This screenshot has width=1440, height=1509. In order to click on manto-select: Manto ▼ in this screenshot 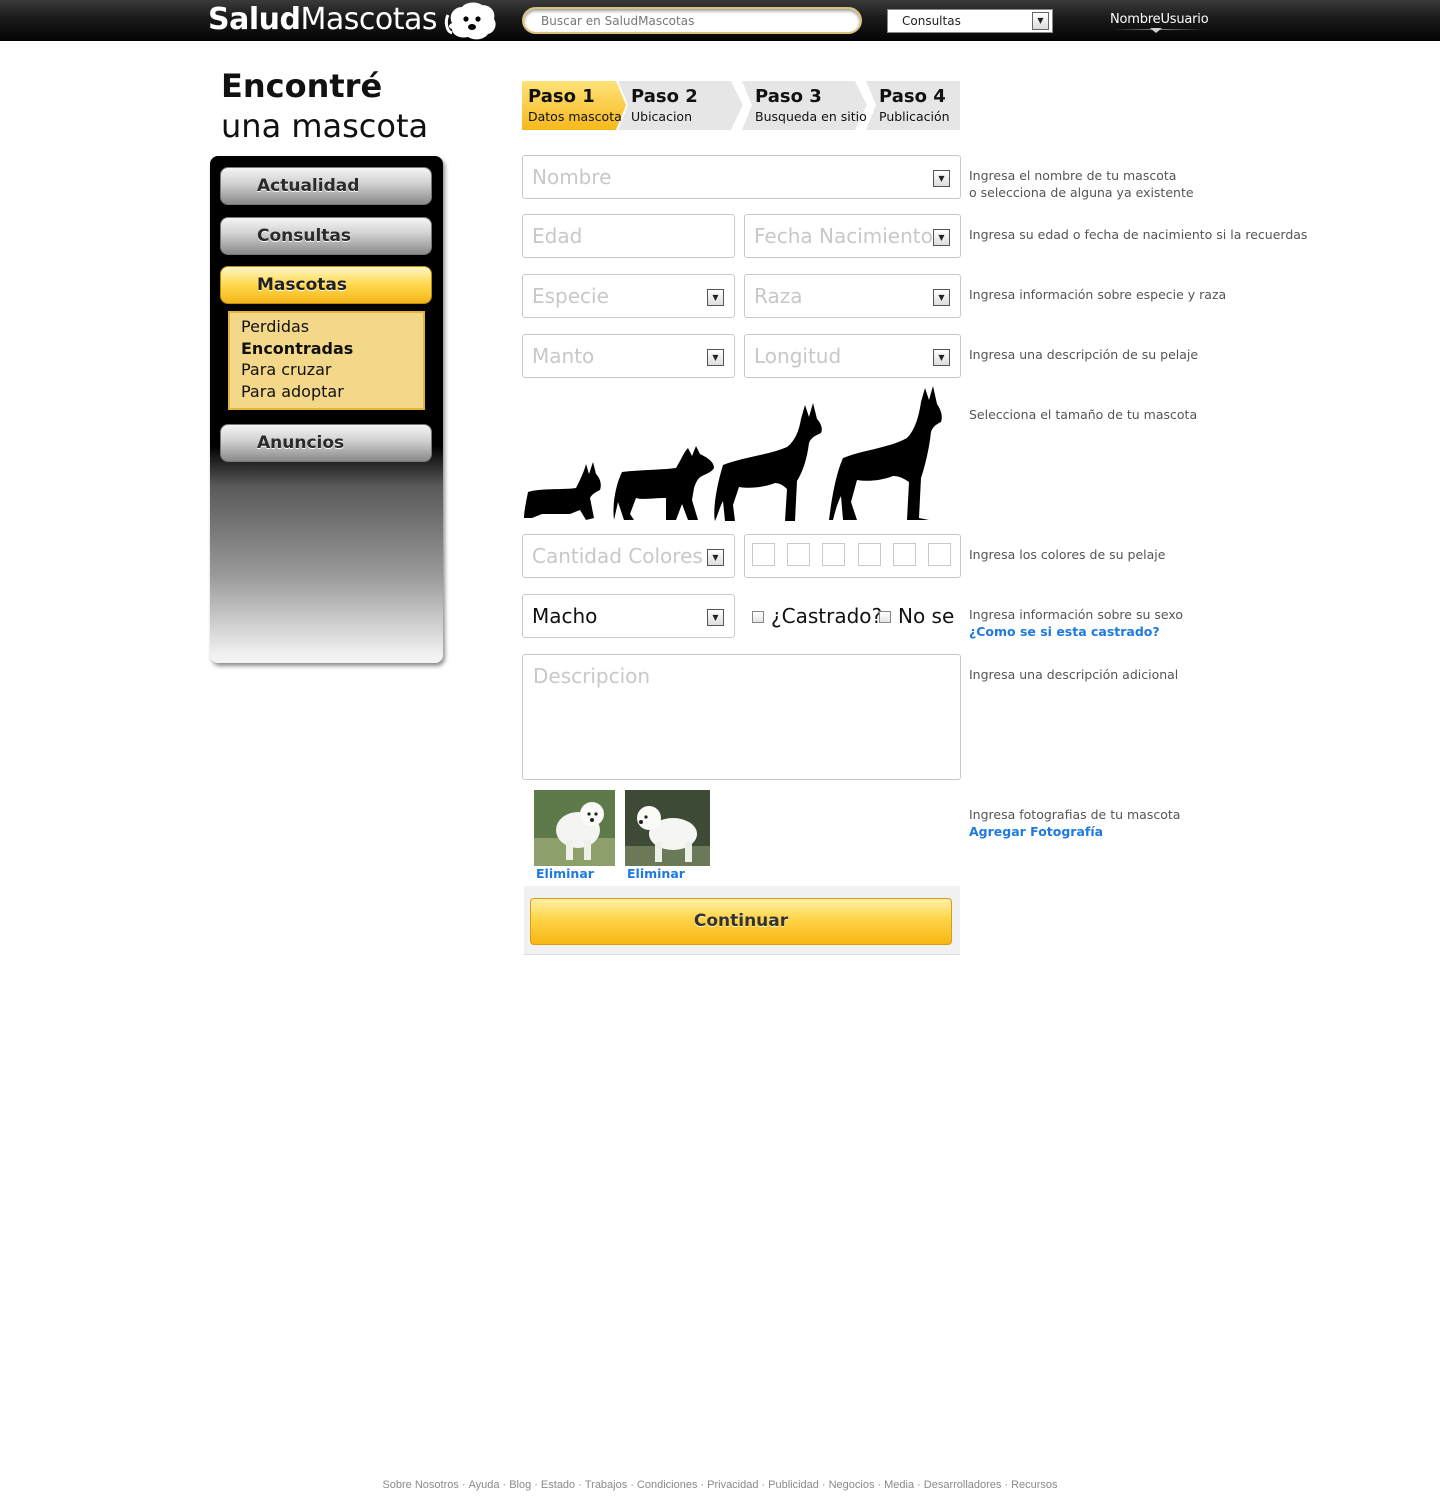, I will do `click(628, 356)`.